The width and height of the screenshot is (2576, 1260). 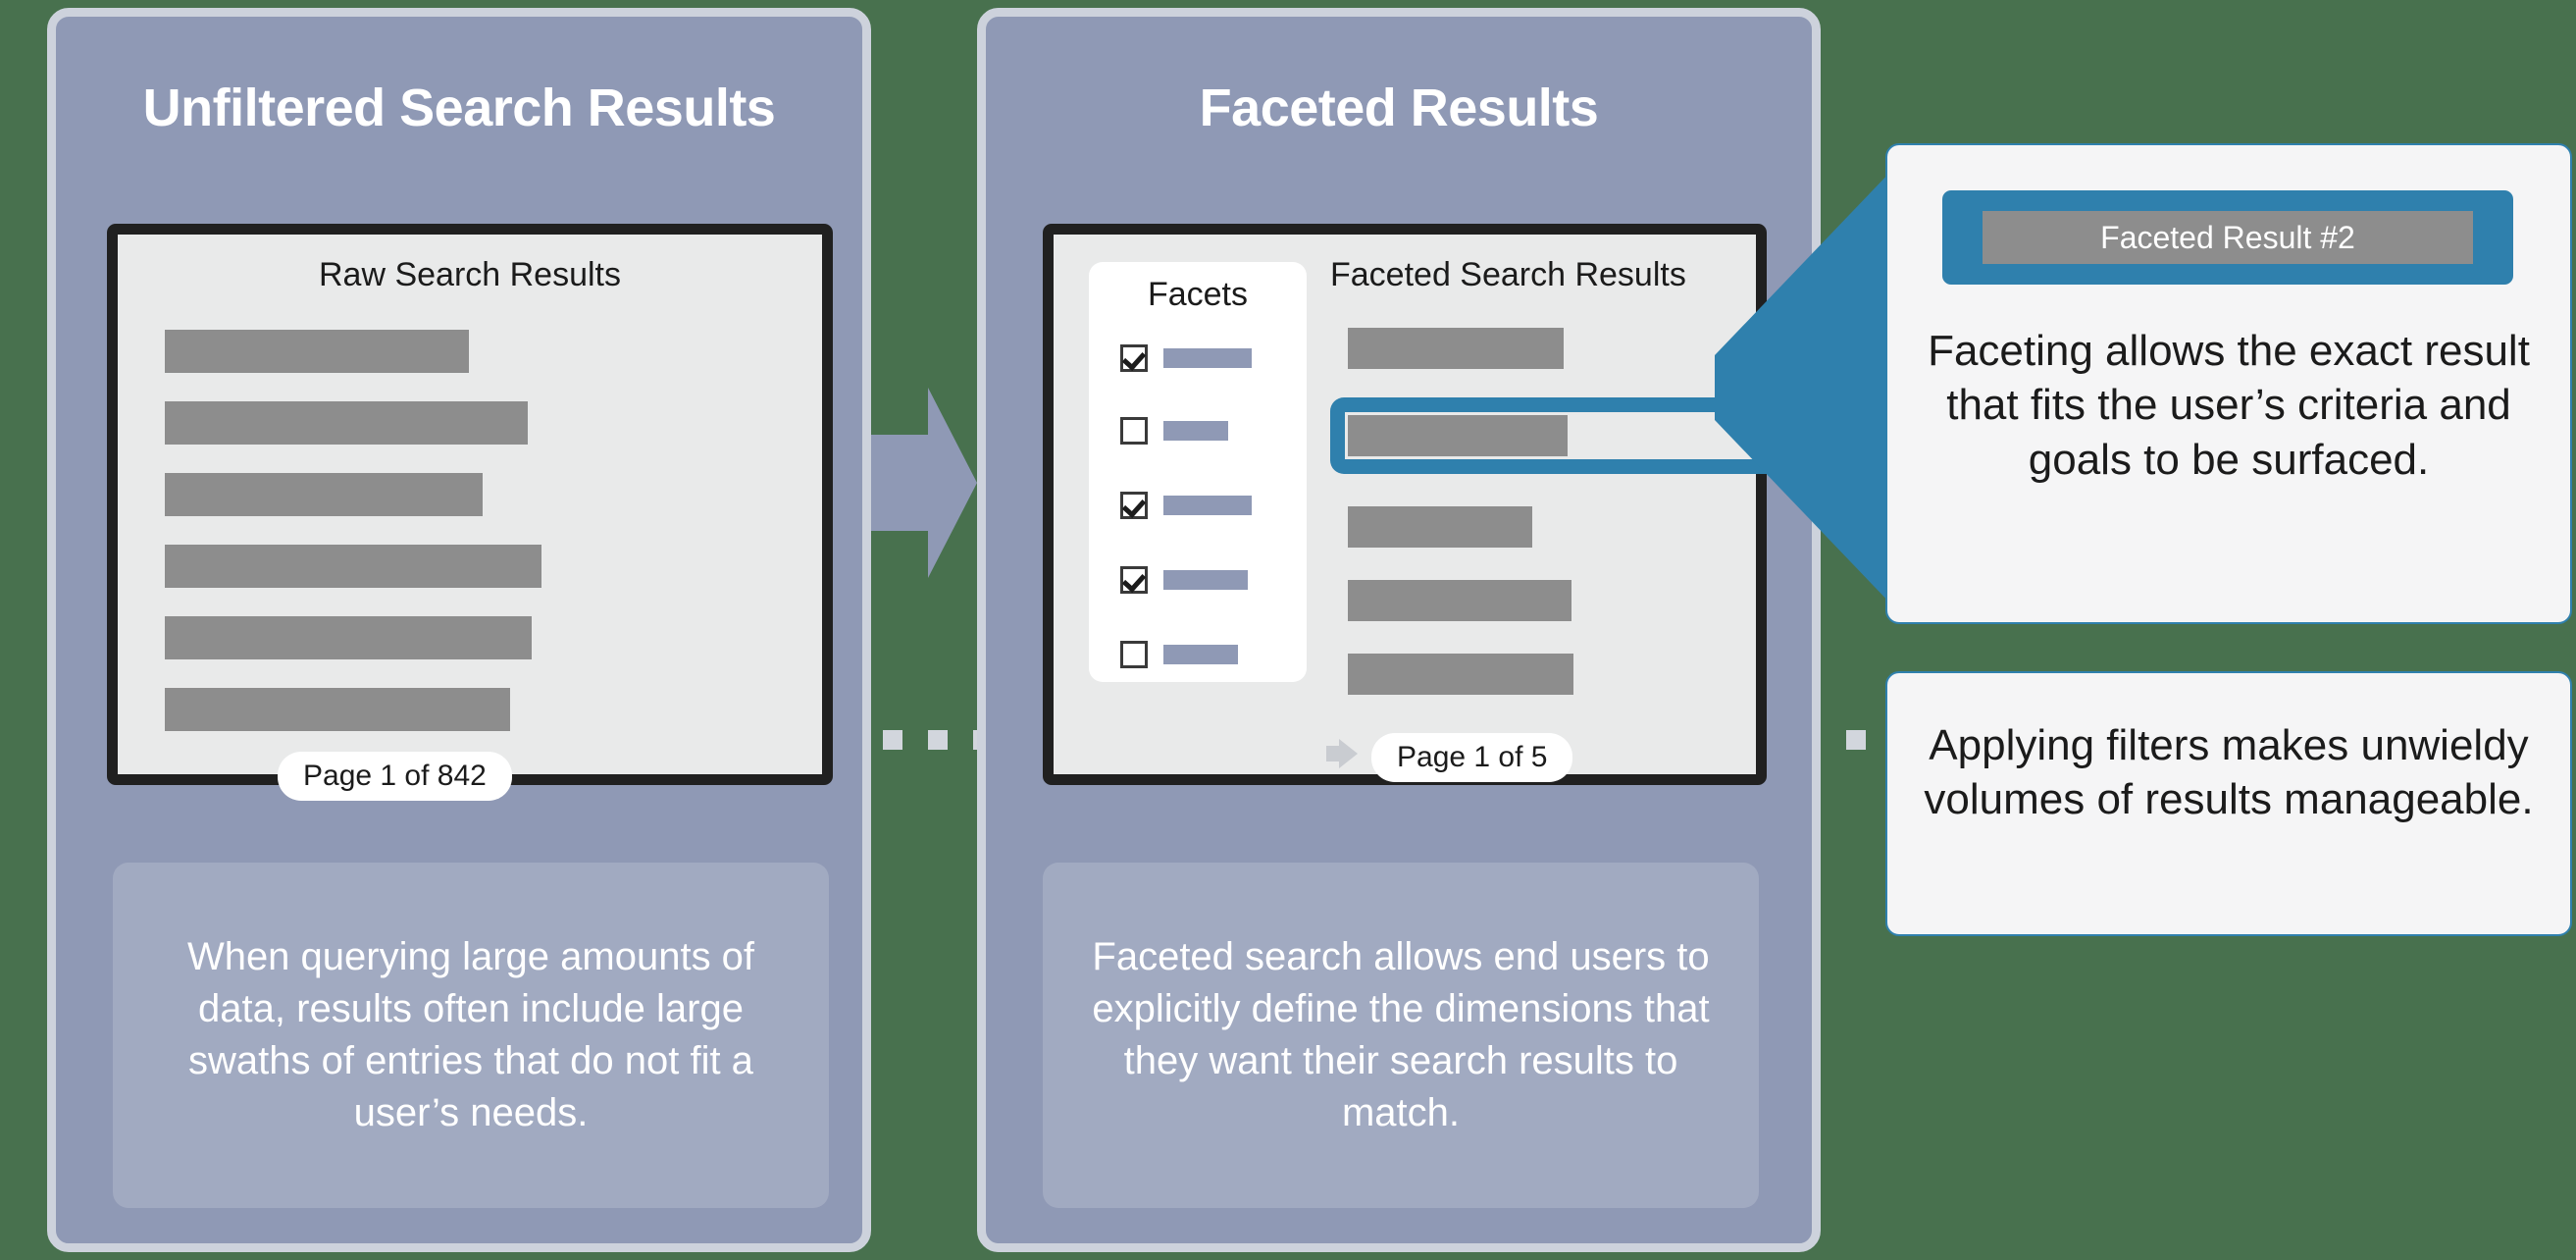 What do you see at coordinates (469, 274) in the screenshot?
I see `raw-search-results-heading: Raw Search Results` at bounding box center [469, 274].